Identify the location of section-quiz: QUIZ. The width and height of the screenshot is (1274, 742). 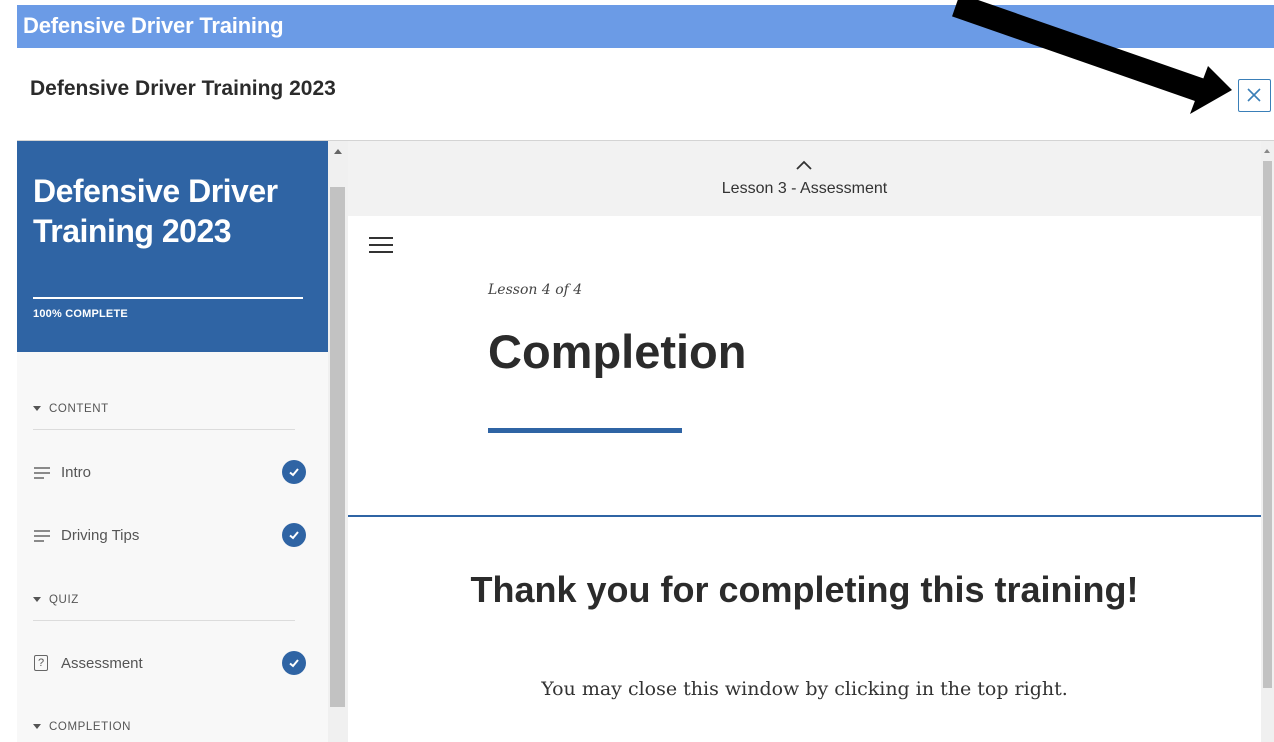
(56, 600).